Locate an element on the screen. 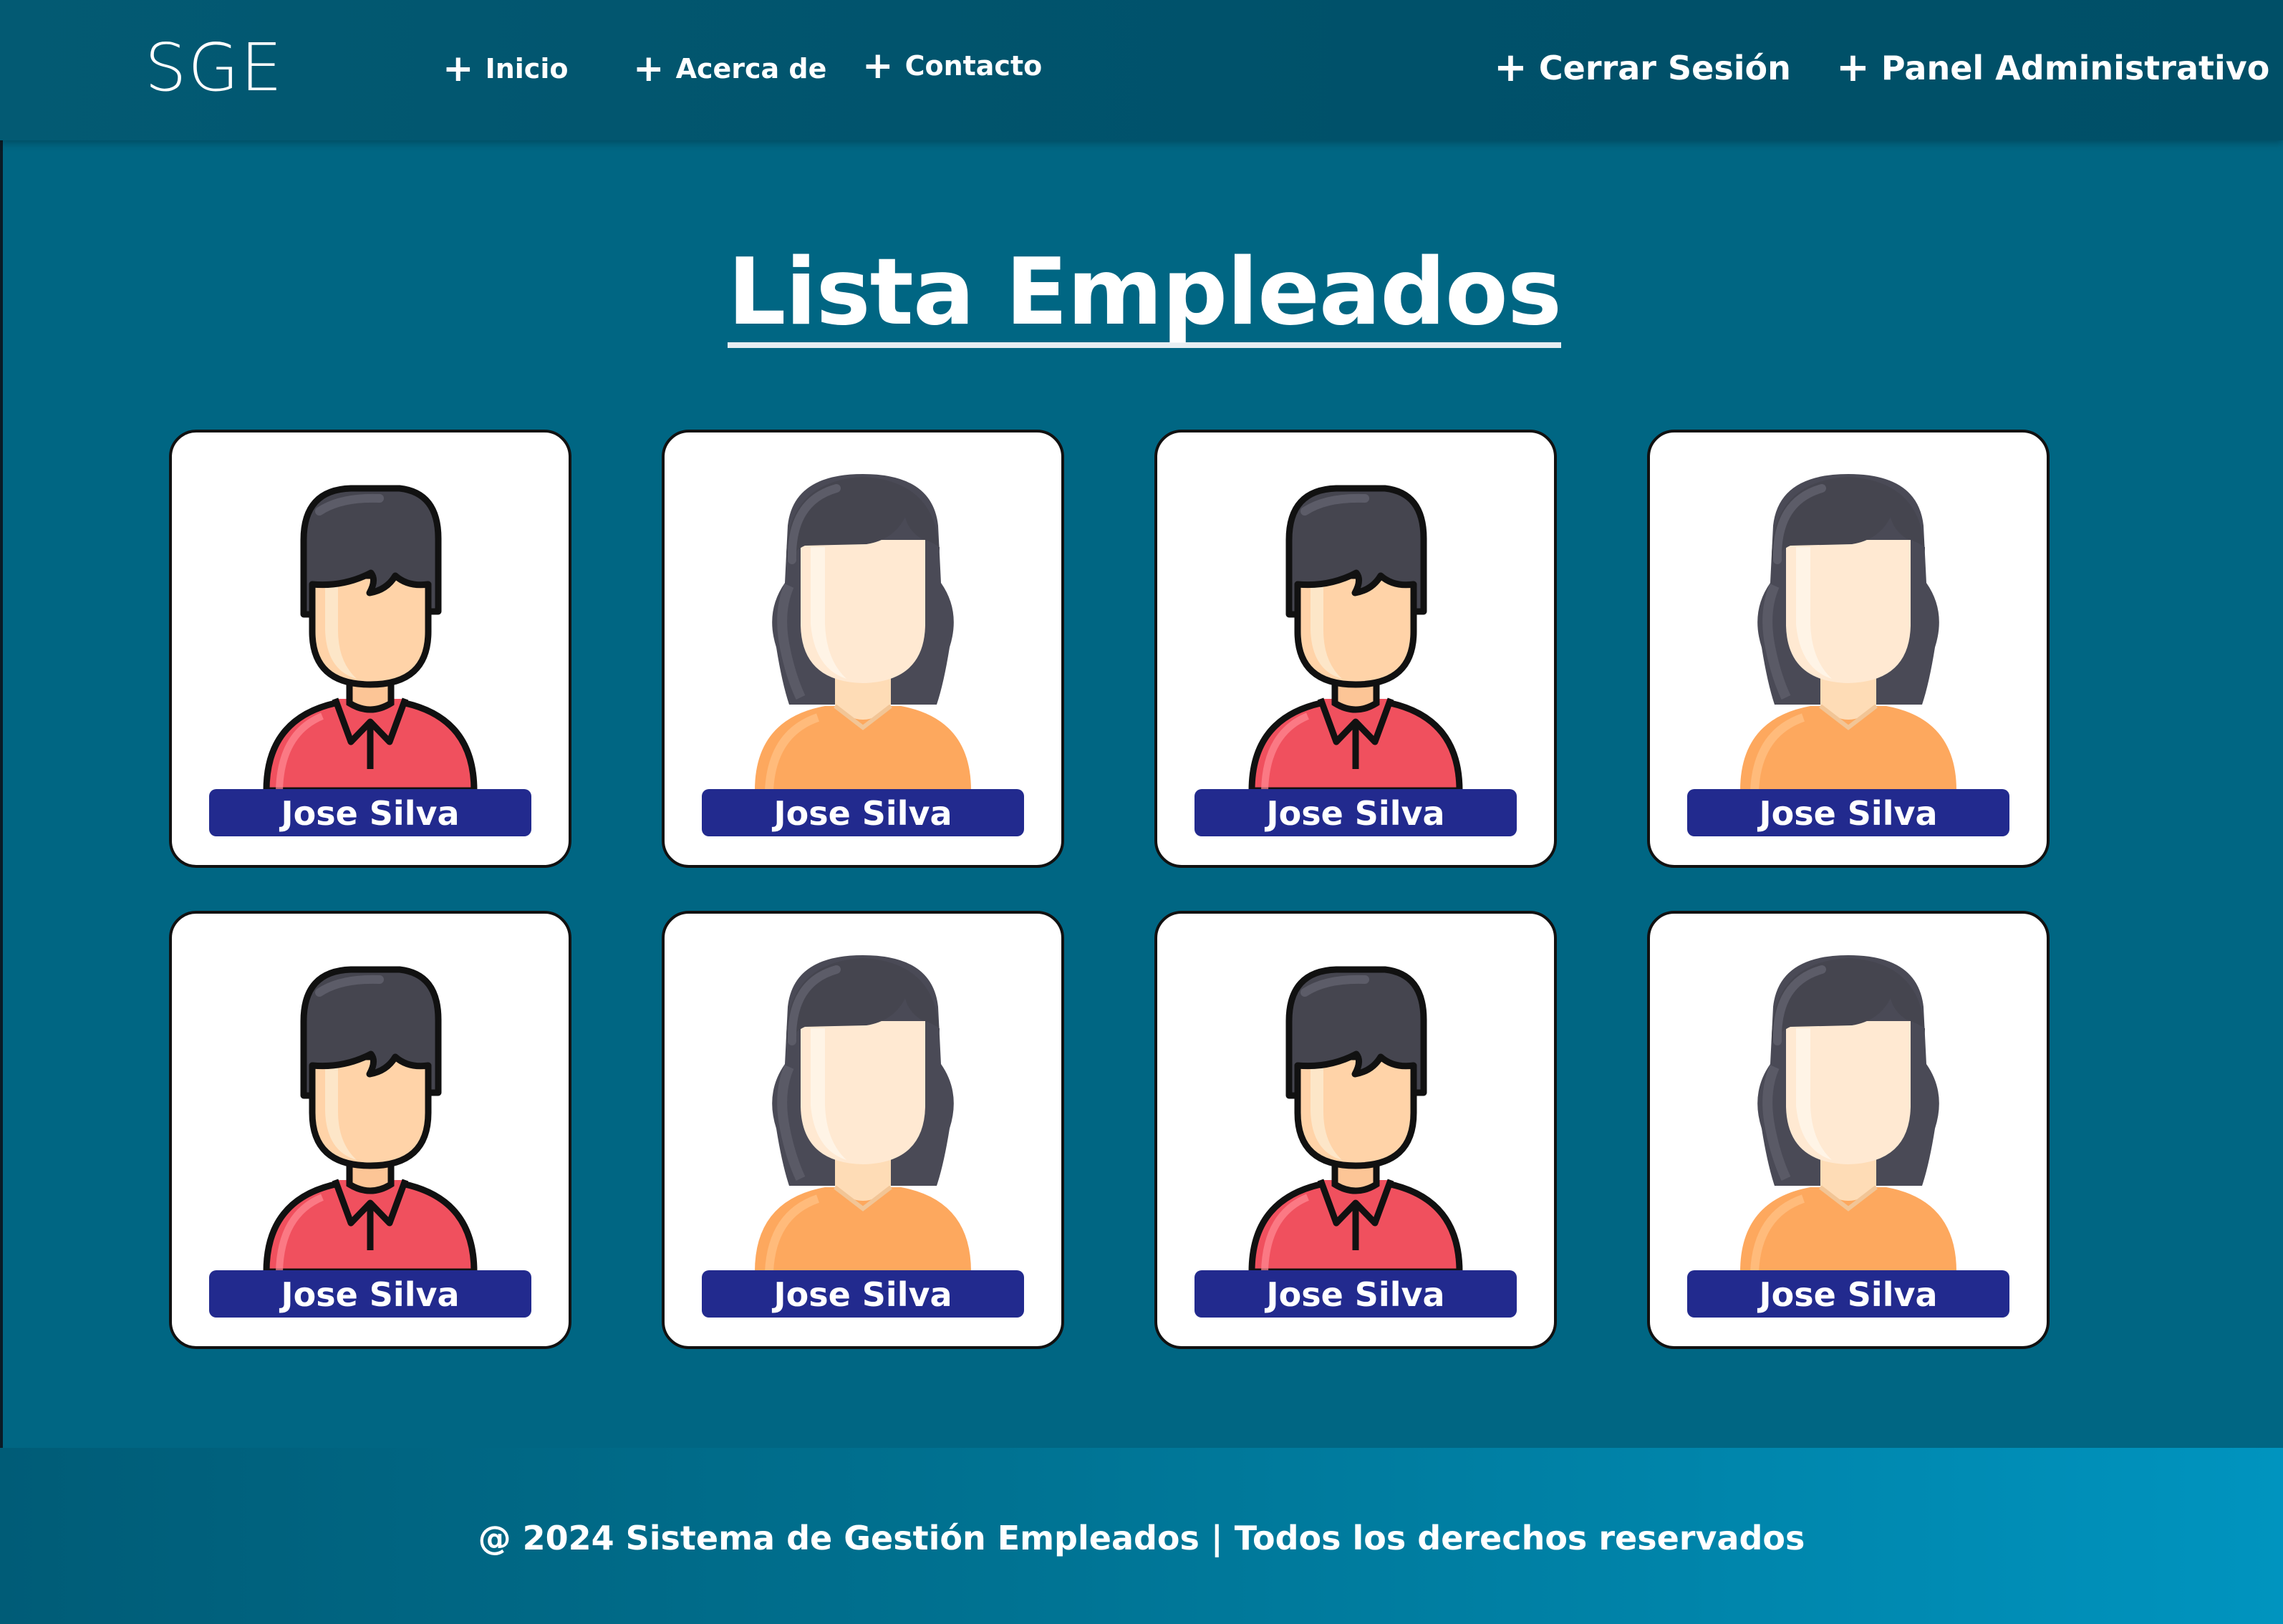  nav-cerrar-sesion-label: Cerrar Sesión is located at coordinates (1665, 67).